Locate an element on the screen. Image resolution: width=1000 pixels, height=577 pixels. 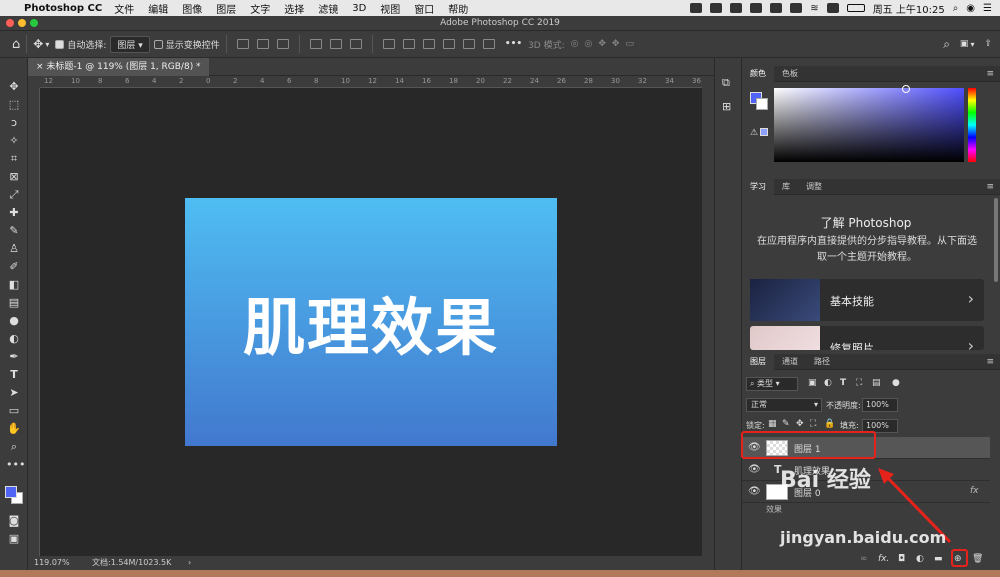
eyedropper-tool-icon: ⤢ is located at coordinates (14, 195).